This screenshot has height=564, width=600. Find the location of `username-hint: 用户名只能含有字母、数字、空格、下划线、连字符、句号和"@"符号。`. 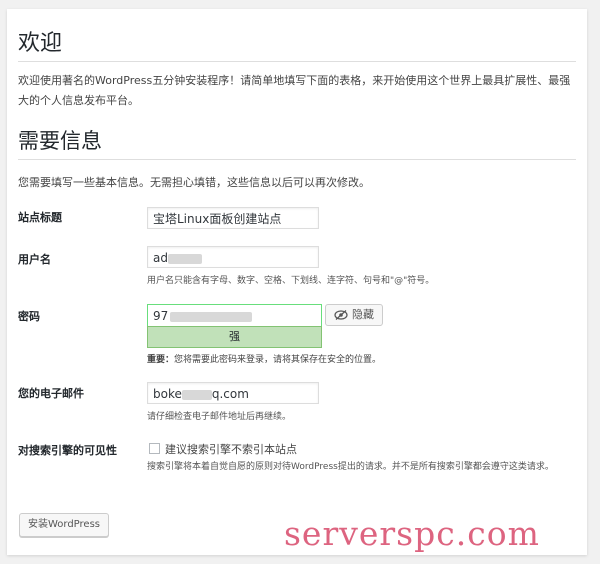

username-hint: 用户名只能含有字母、数字、空格、下划线、连字符、句号和"@"符号。 is located at coordinates (291, 281).